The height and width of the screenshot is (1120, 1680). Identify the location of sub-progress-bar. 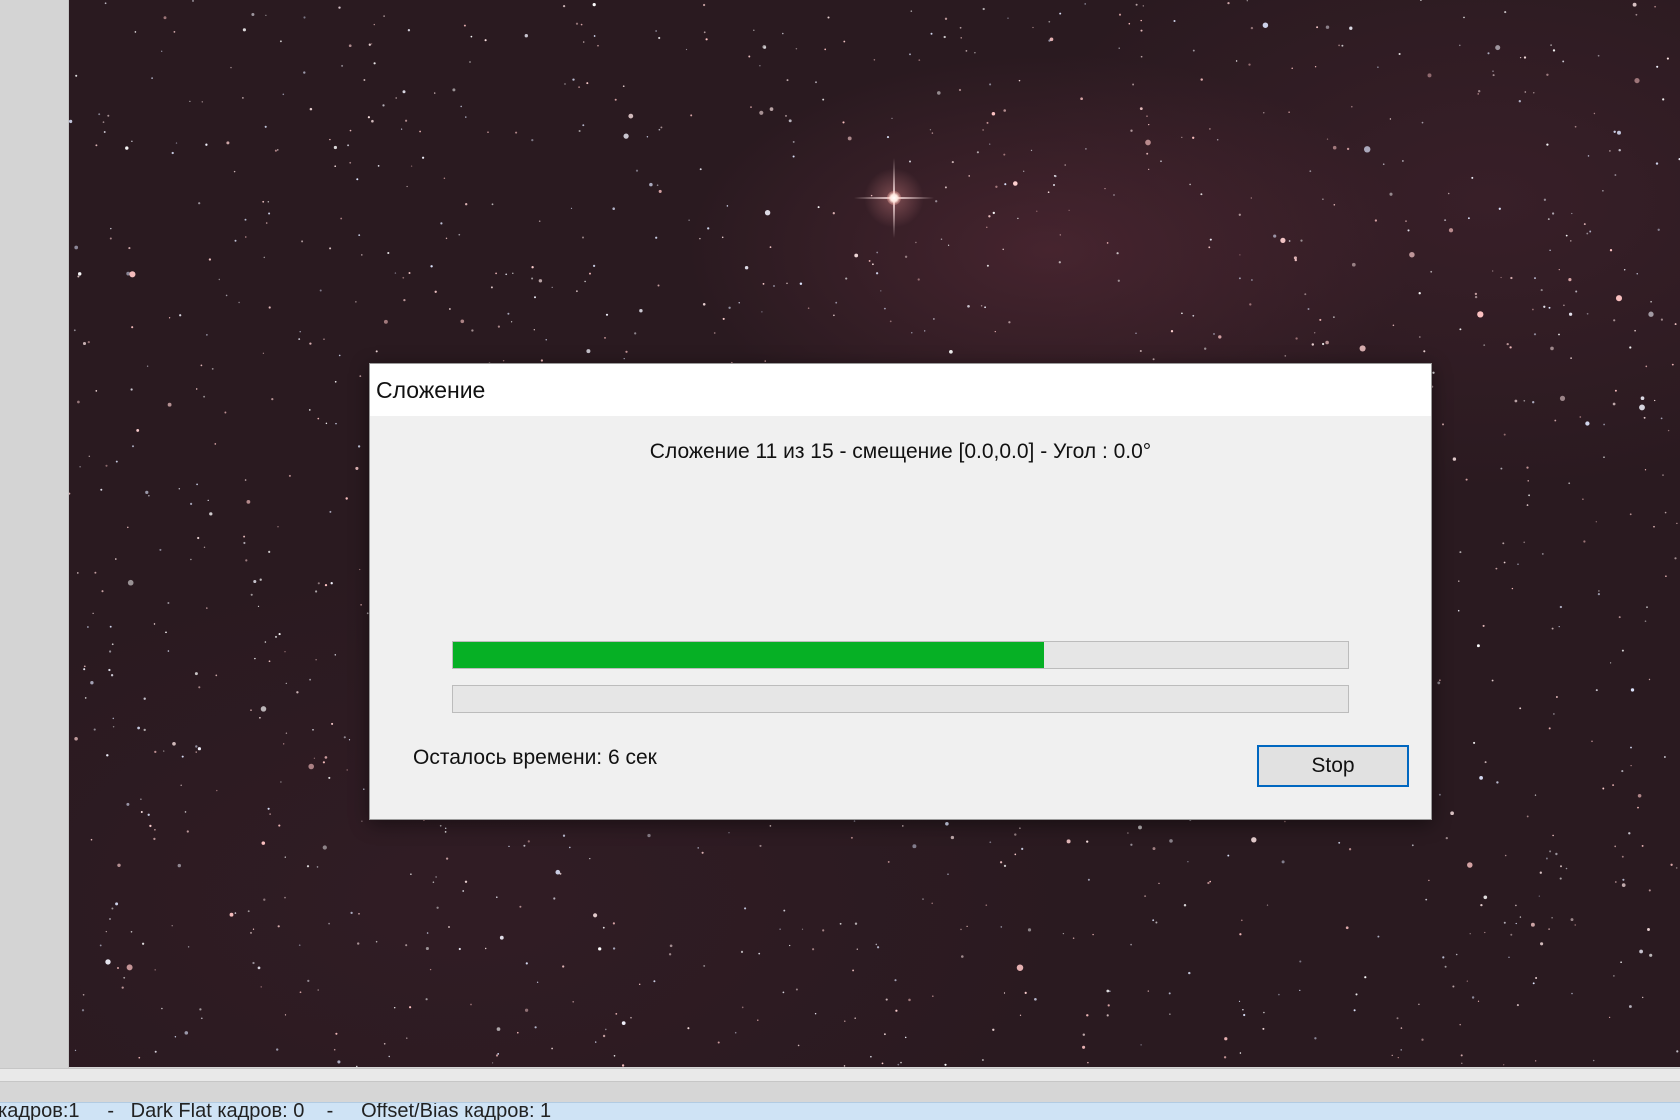
(900, 699).